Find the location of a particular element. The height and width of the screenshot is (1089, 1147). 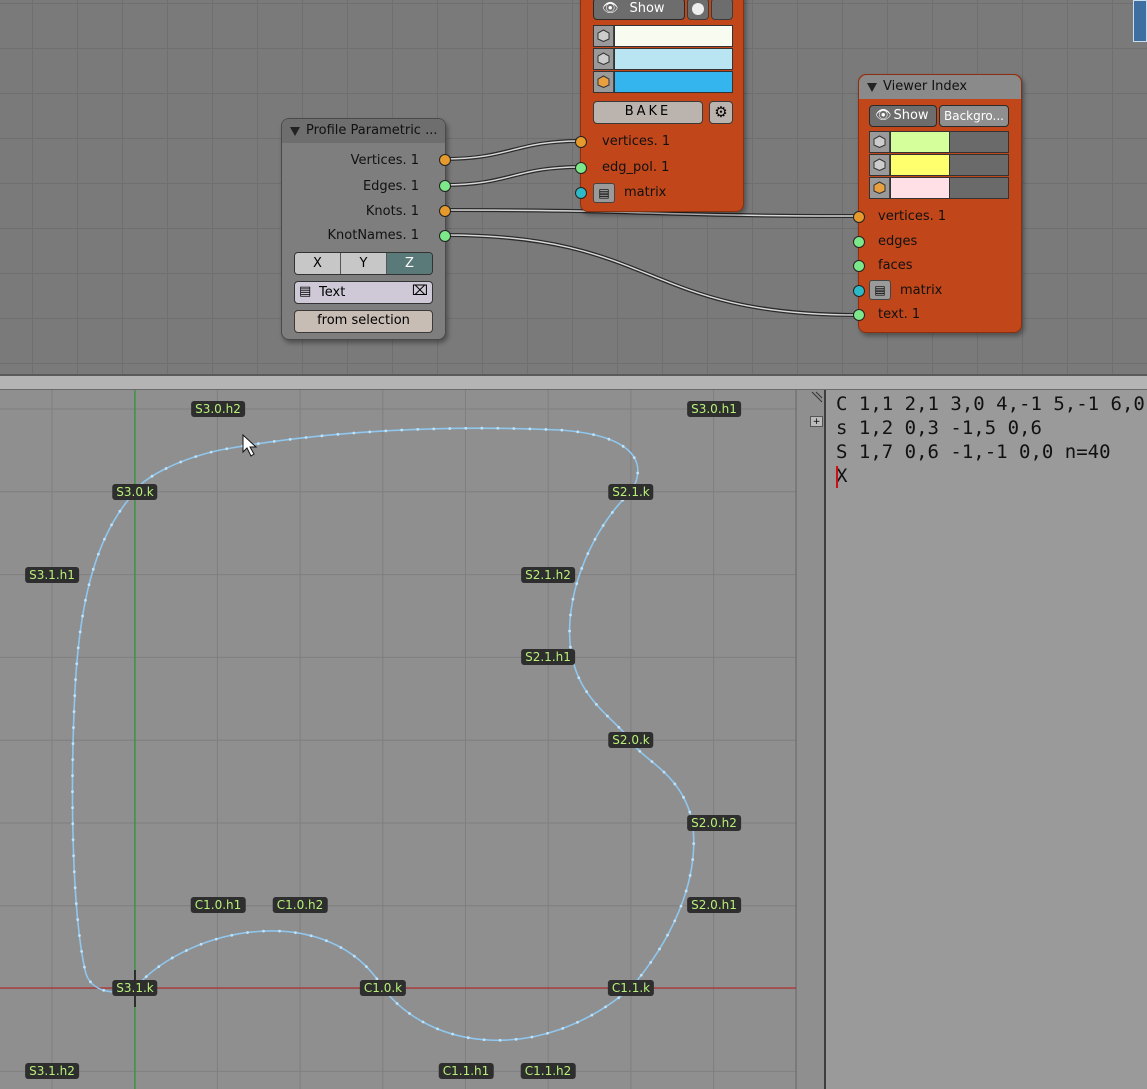

text-field-label: Text is located at coordinates (332, 292).